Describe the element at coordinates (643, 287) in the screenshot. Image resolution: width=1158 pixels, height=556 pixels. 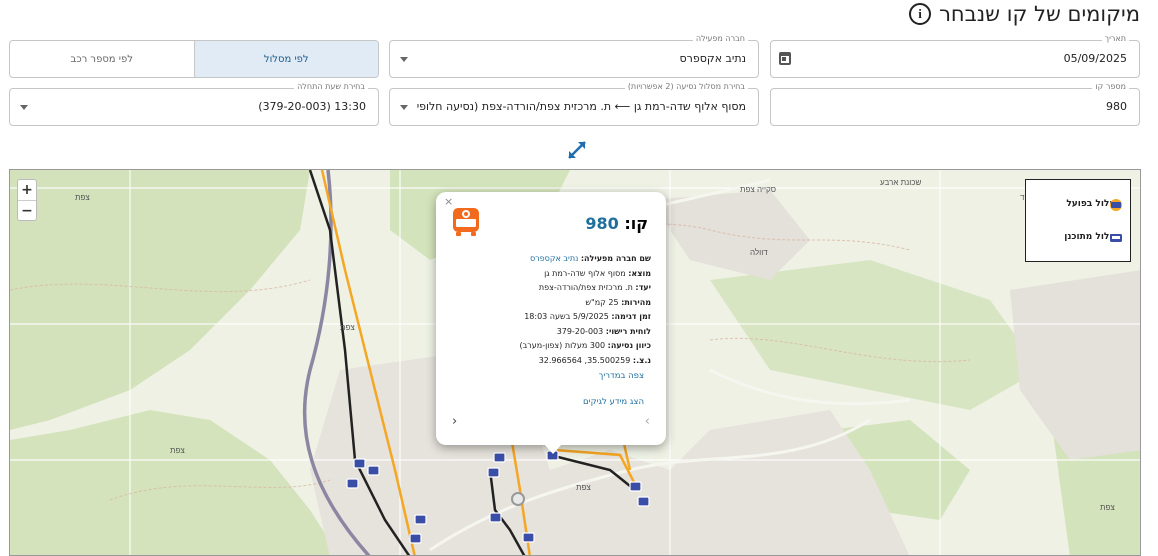
I see `destination-label: יעד:` at that location.